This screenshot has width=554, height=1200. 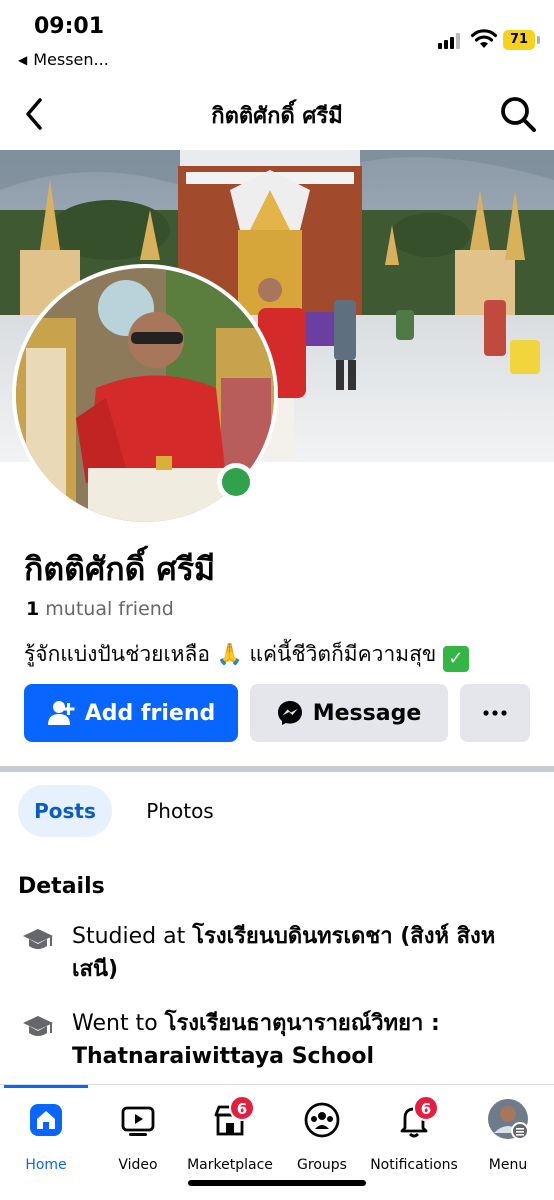 I want to click on tab-posts: Posts, so click(x=65, y=811).